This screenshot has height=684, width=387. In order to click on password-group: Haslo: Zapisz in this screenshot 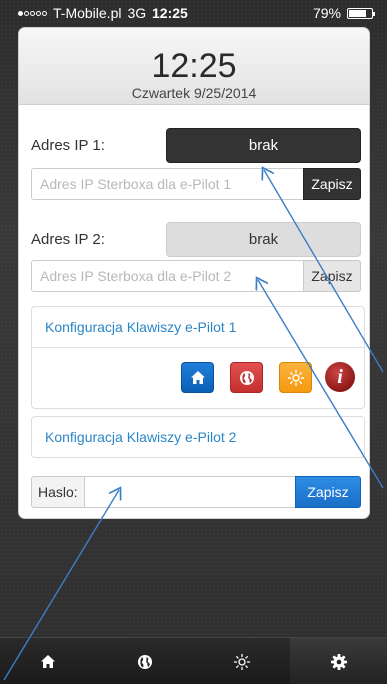, I will do `click(196, 492)`.